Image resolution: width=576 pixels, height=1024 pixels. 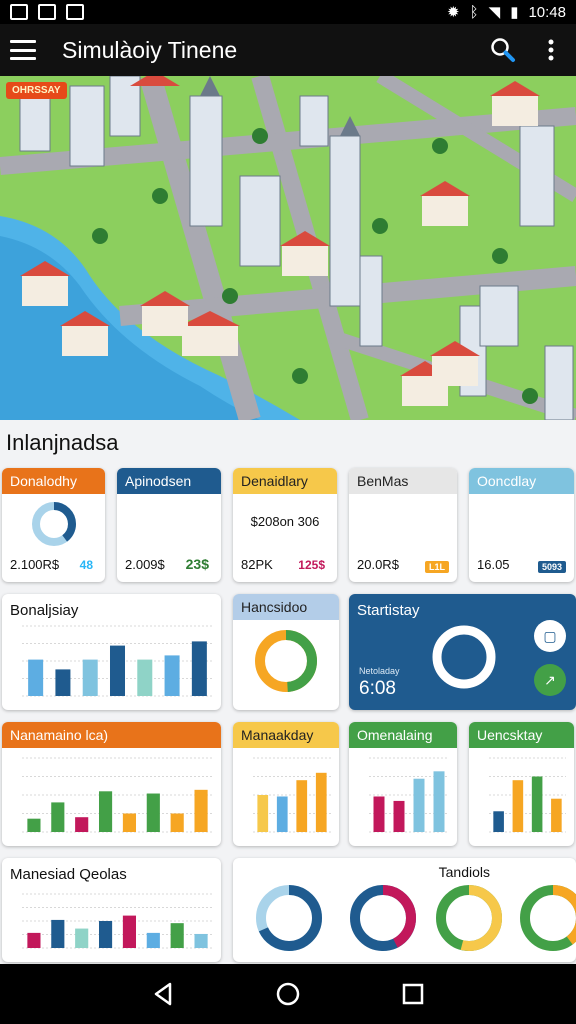 What do you see at coordinates (289, 918) in the screenshot?
I see `donut-chart-a` at bounding box center [289, 918].